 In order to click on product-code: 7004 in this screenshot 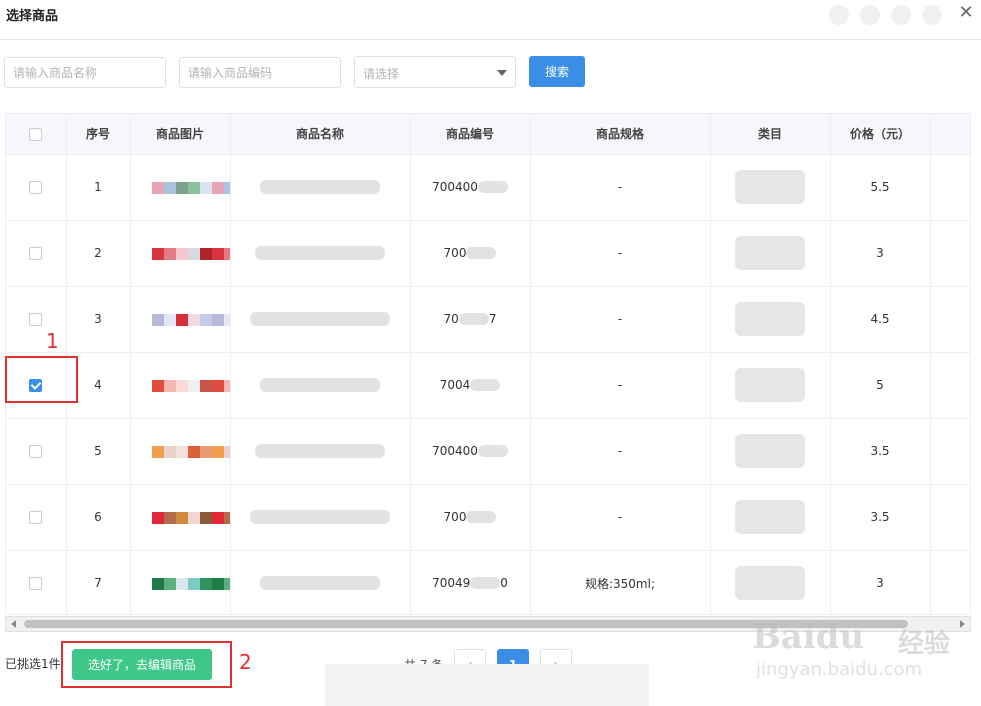, I will do `click(470, 385)`.